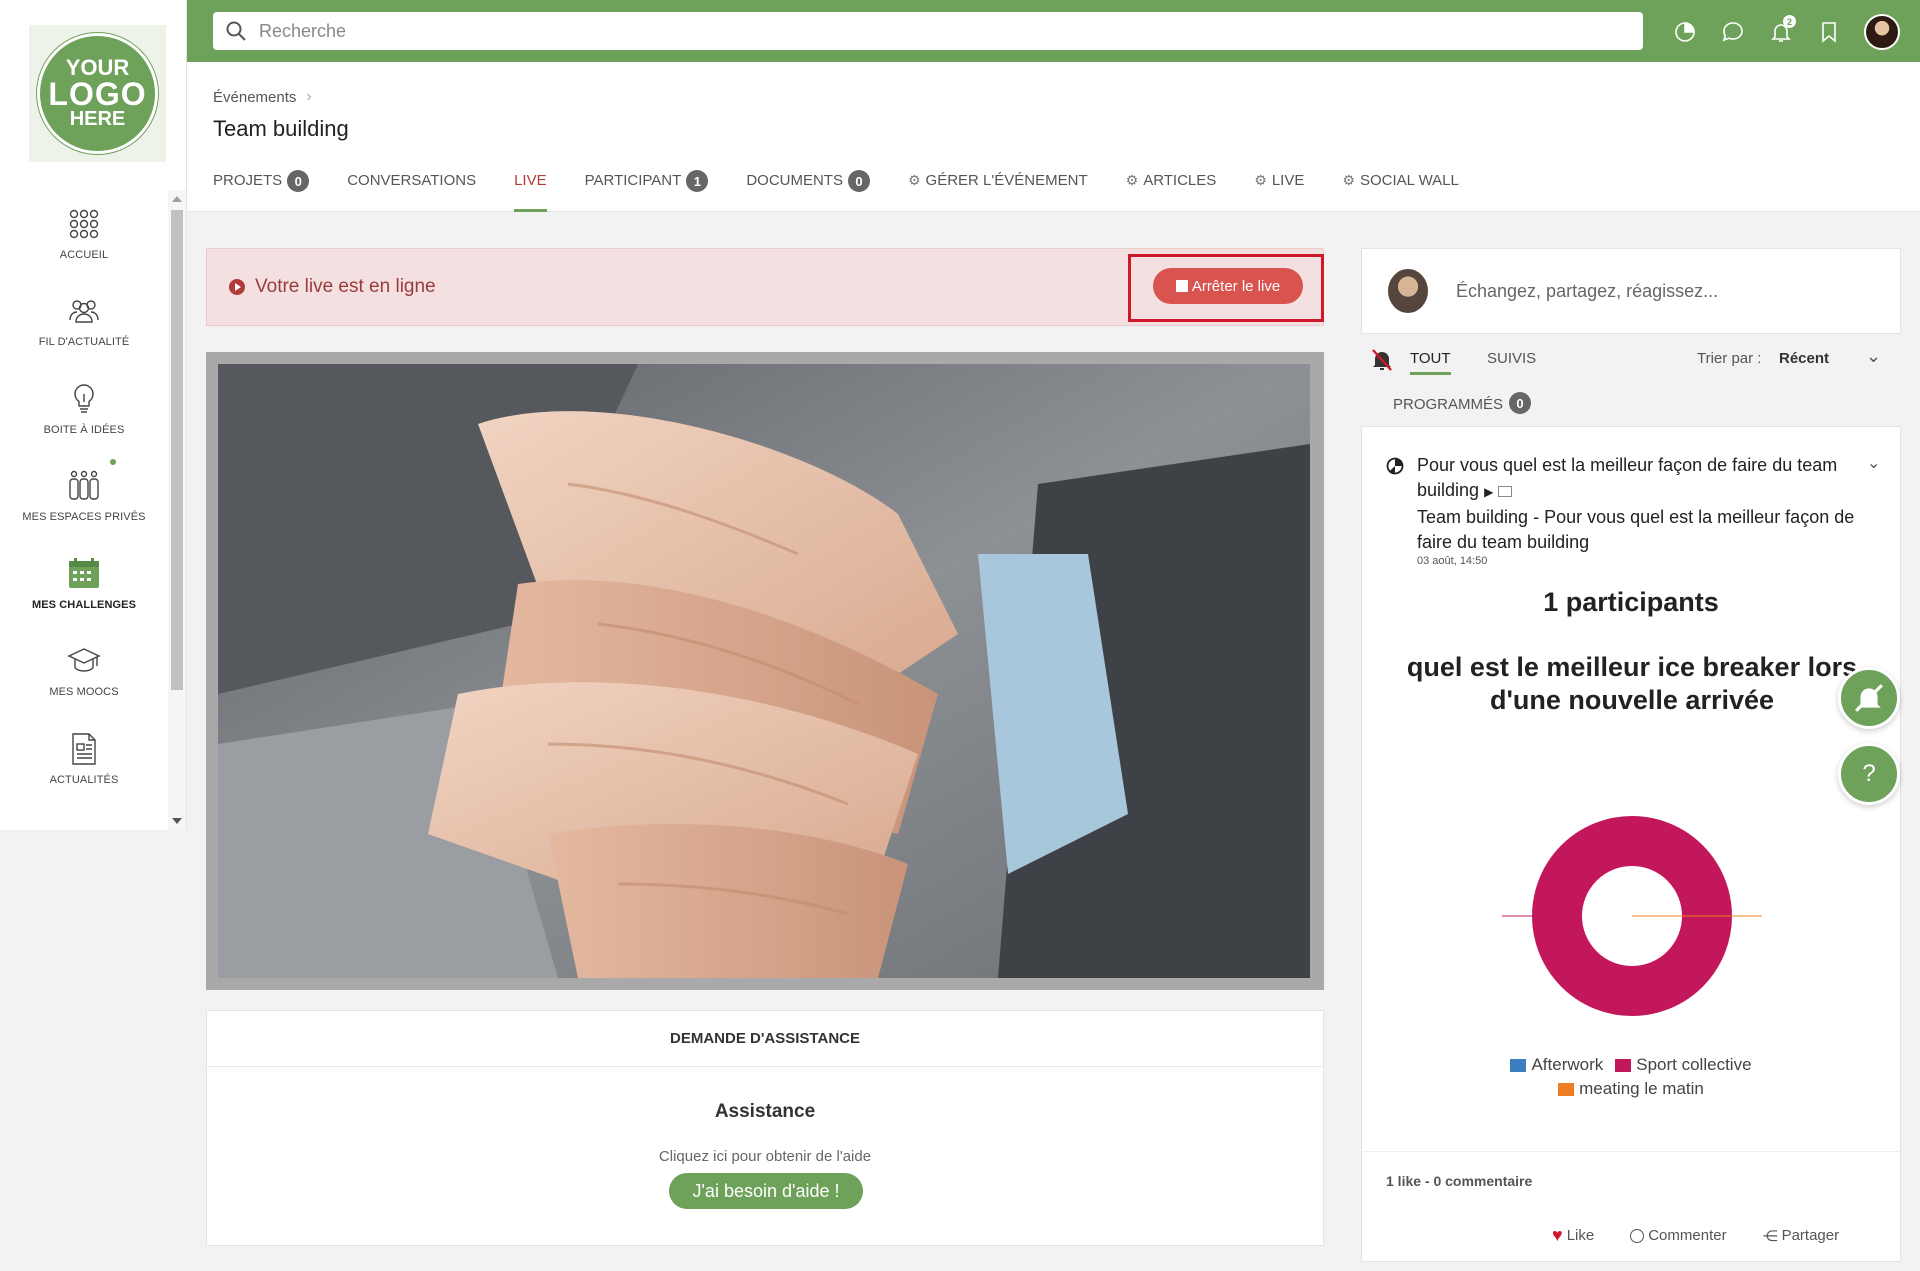 The width and height of the screenshot is (1920, 1271). Describe the element at coordinates (1687, 1235) in the screenshot. I see `comment-label: Commenter` at that location.